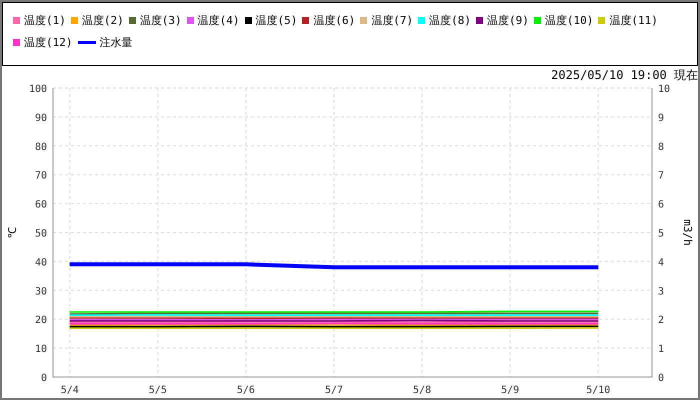 The image size is (700, 400). Describe the element at coordinates (40, 147) in the screenshot. I see `y-tick-label: 80` at that location.